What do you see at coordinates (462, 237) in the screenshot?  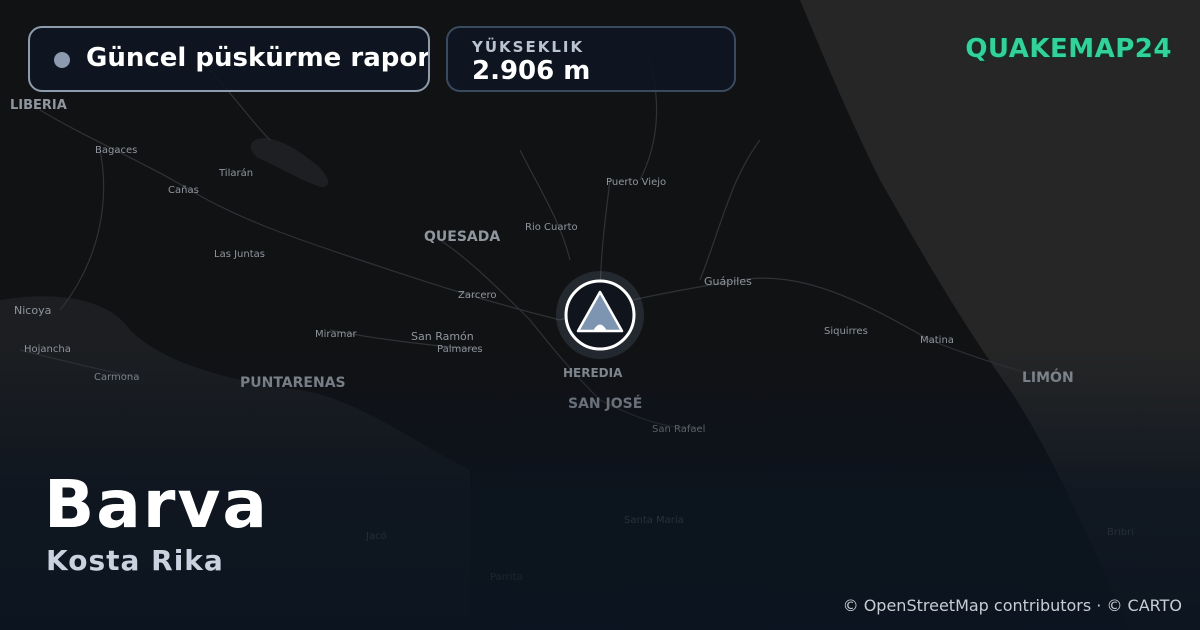 I see `label-quesada: QUESADA` at bounding box center [462, 237].